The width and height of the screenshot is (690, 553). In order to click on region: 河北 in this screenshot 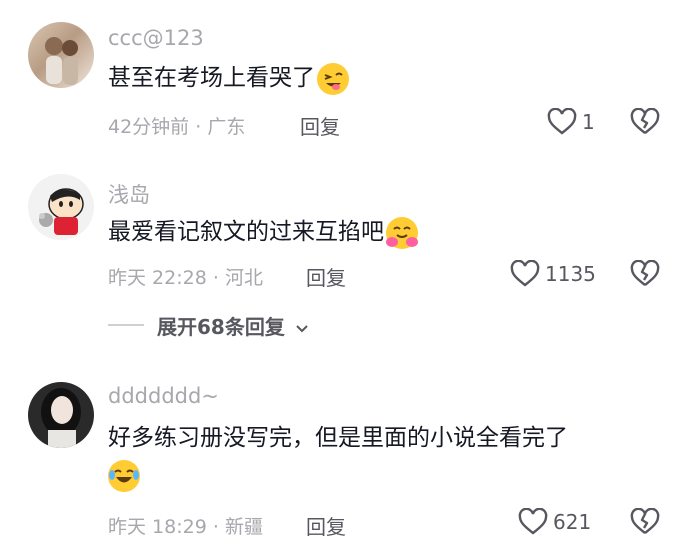, I will do `click(243, 278)`.